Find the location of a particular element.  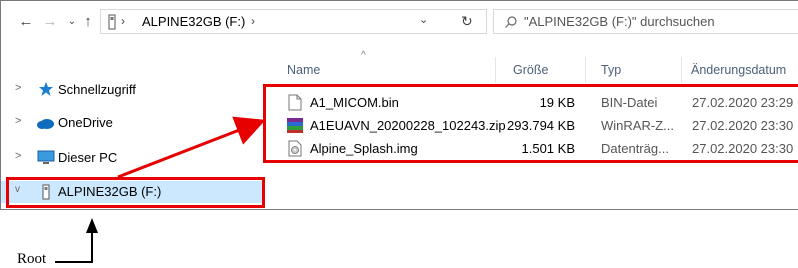

root-arrow-head is located at coordinates (92, 225).